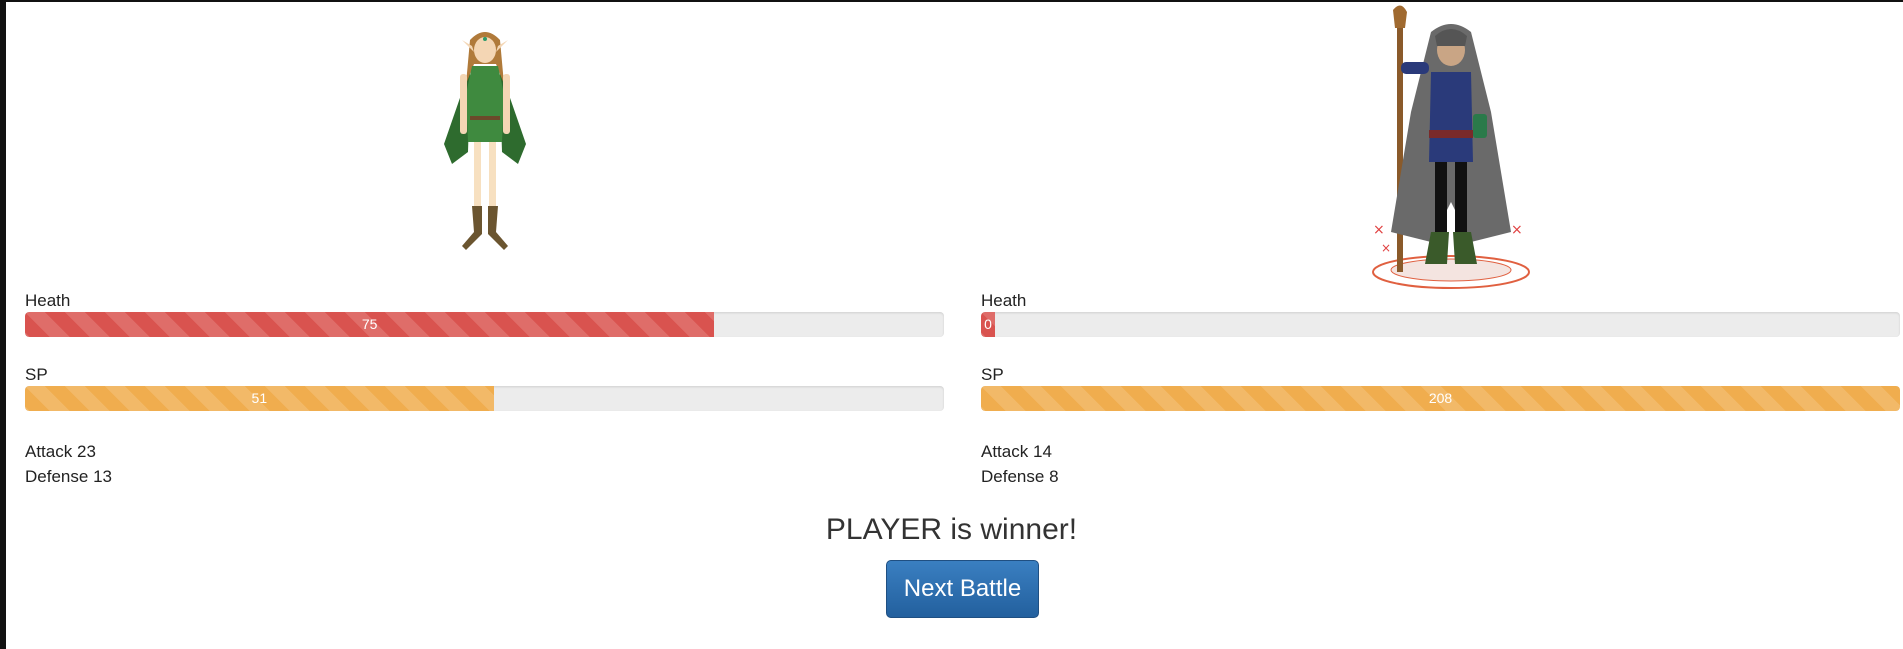  I want to click on player-attack-label: Attack, so click(49, 451).